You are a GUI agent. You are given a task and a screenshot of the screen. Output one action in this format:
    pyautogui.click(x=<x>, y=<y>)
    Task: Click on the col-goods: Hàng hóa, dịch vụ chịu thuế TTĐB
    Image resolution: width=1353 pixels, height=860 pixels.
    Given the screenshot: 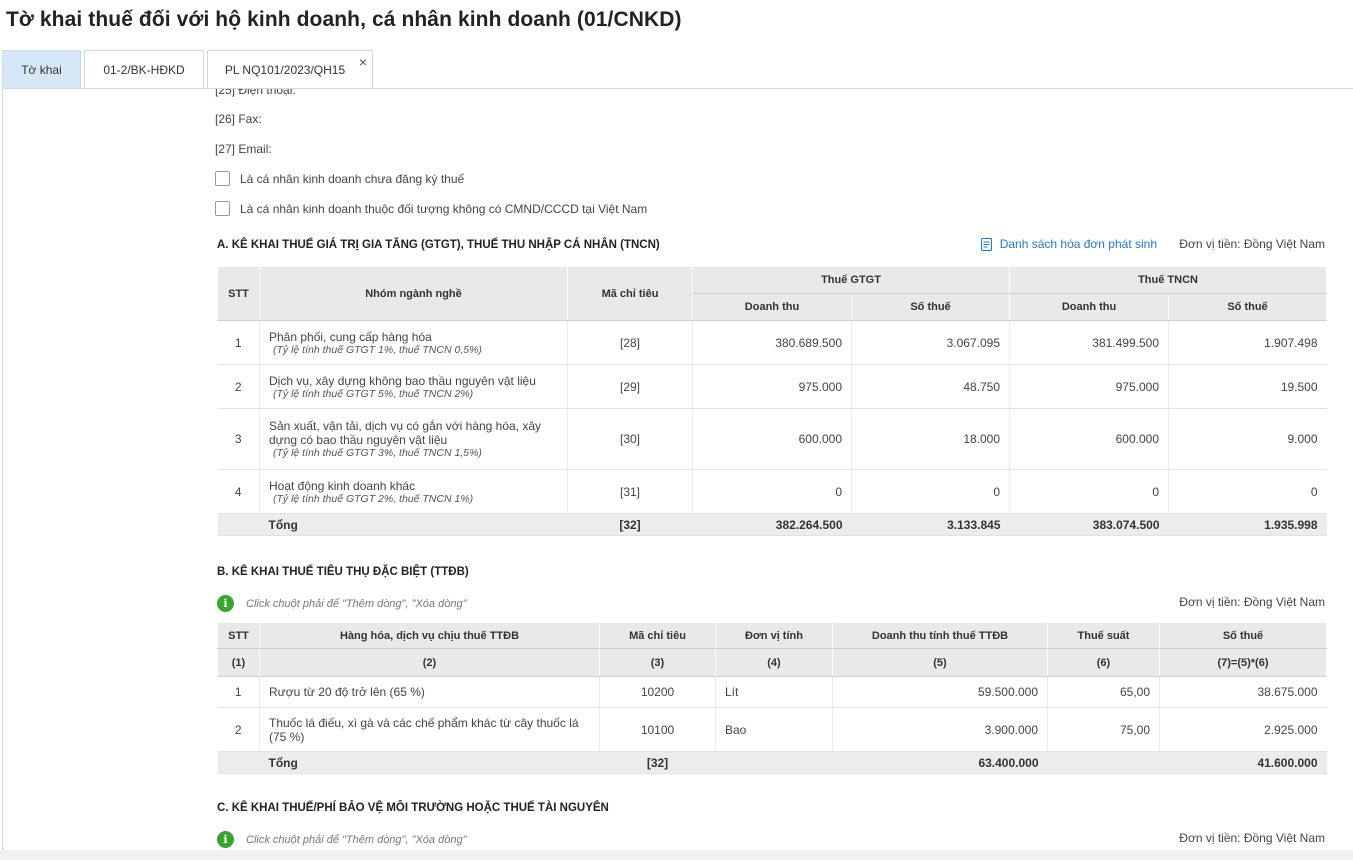 What is the action you would take?
    pyautogui.click(x=429, y=635)
    